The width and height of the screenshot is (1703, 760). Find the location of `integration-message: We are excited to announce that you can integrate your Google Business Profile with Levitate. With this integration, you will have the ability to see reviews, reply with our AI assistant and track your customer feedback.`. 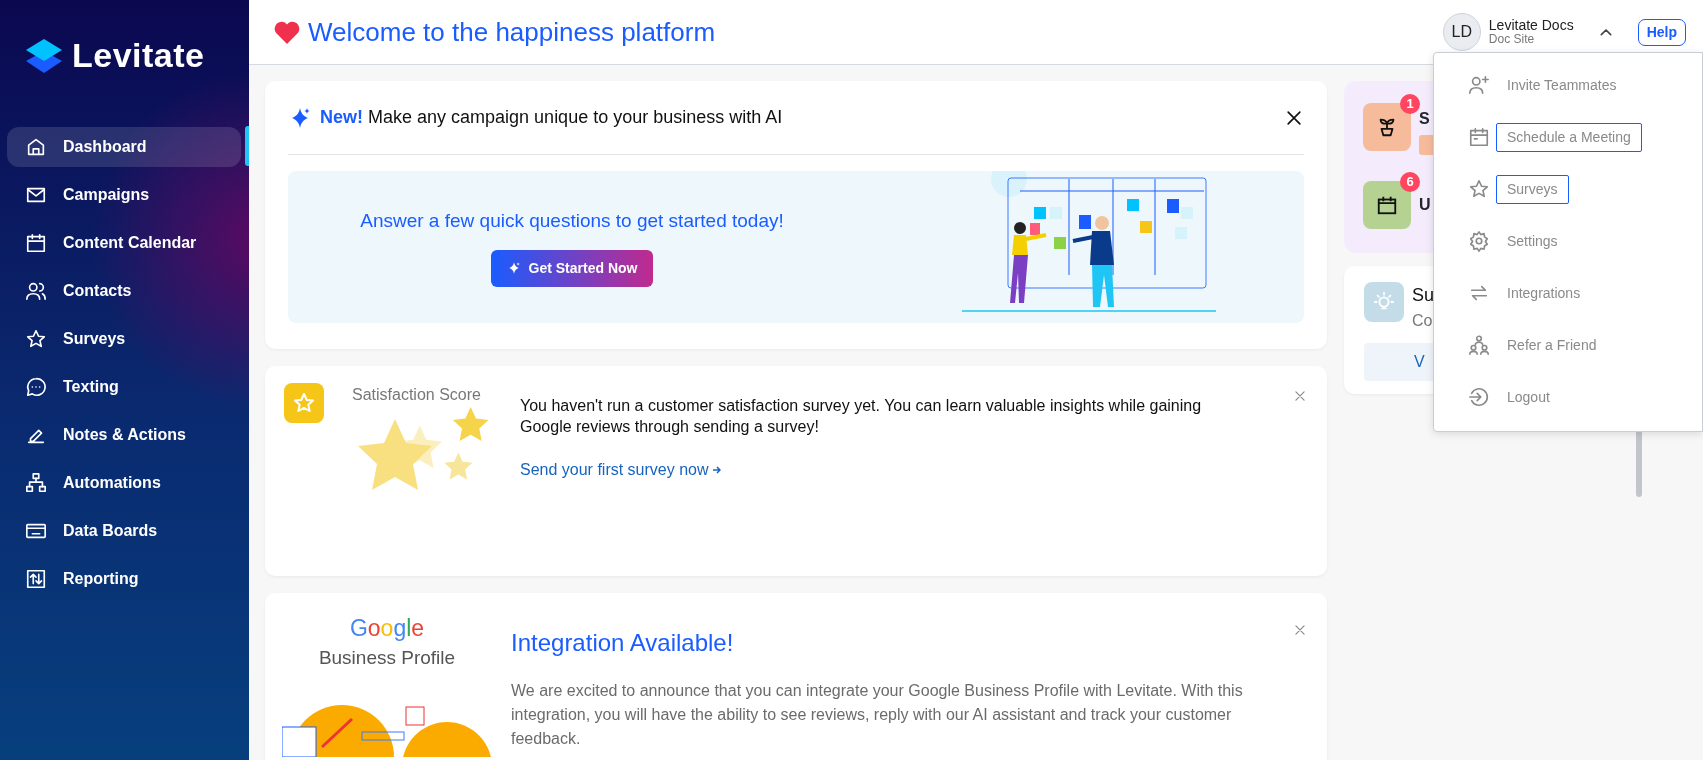

integration-message: We are excited to announce that you can integrate your Google Business Profile with Levitate. With this integration, you will have the ability to see reviews, reply with our AI assistant and track your customer feedback. is located at coordinates (877, 715).